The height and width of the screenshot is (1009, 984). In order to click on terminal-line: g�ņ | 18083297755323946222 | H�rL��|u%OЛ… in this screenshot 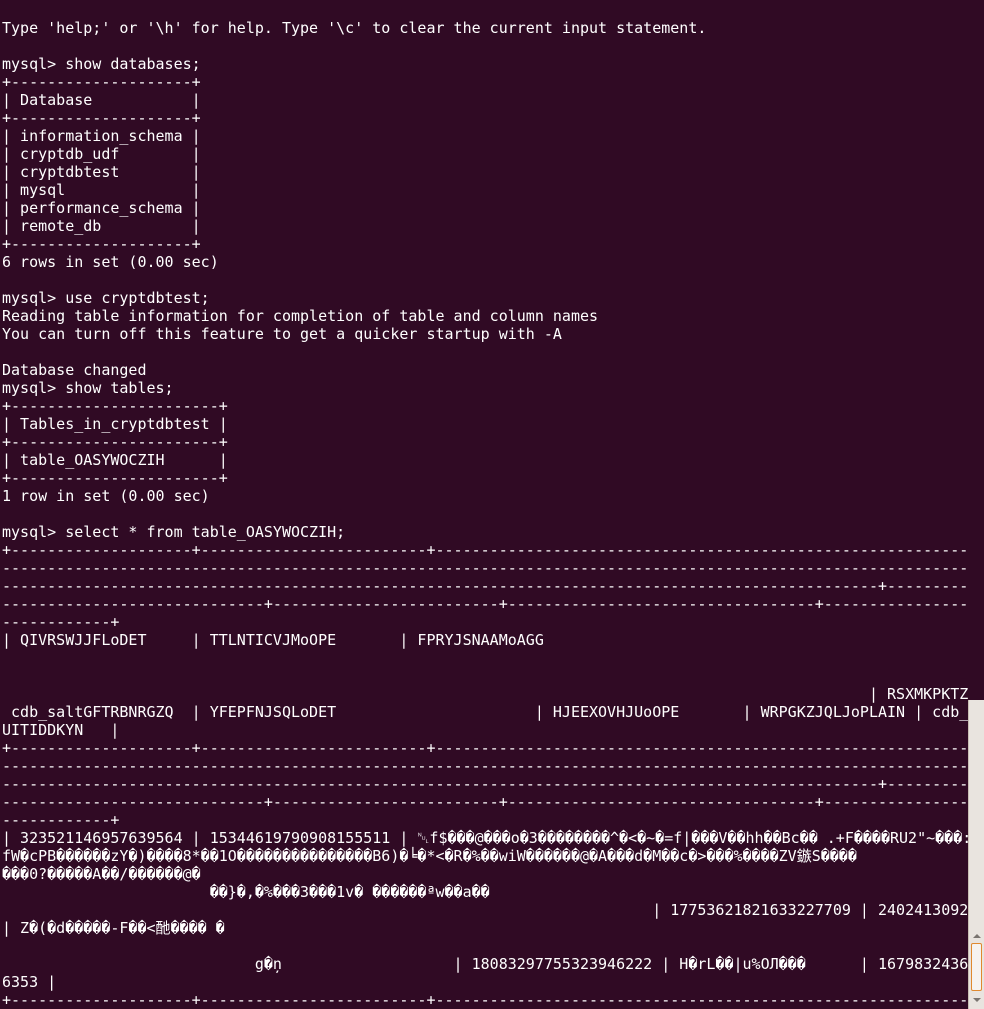, I will do `click(485, 964)`.